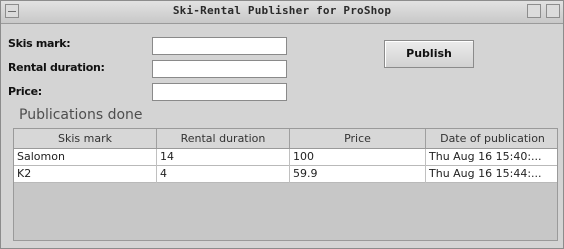 This screenshot has width=564, height=249. What do you see at coordinates (219, 69) in the screenshot?
I see `rental-duration-input` at bounding box center [219, 69].